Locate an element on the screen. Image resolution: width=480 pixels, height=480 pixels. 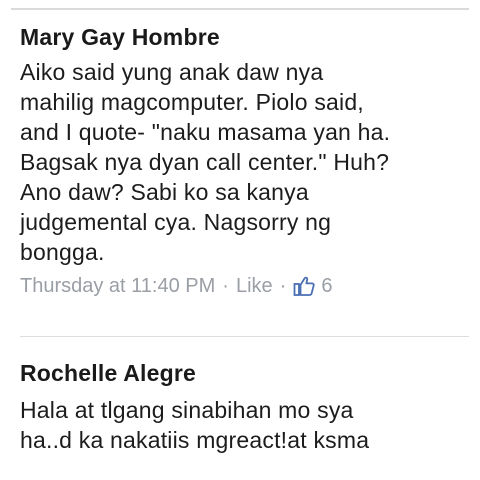
comment-body-line: Hala at tlgang sinabihan mo sya is located at coordinates (187, 410).